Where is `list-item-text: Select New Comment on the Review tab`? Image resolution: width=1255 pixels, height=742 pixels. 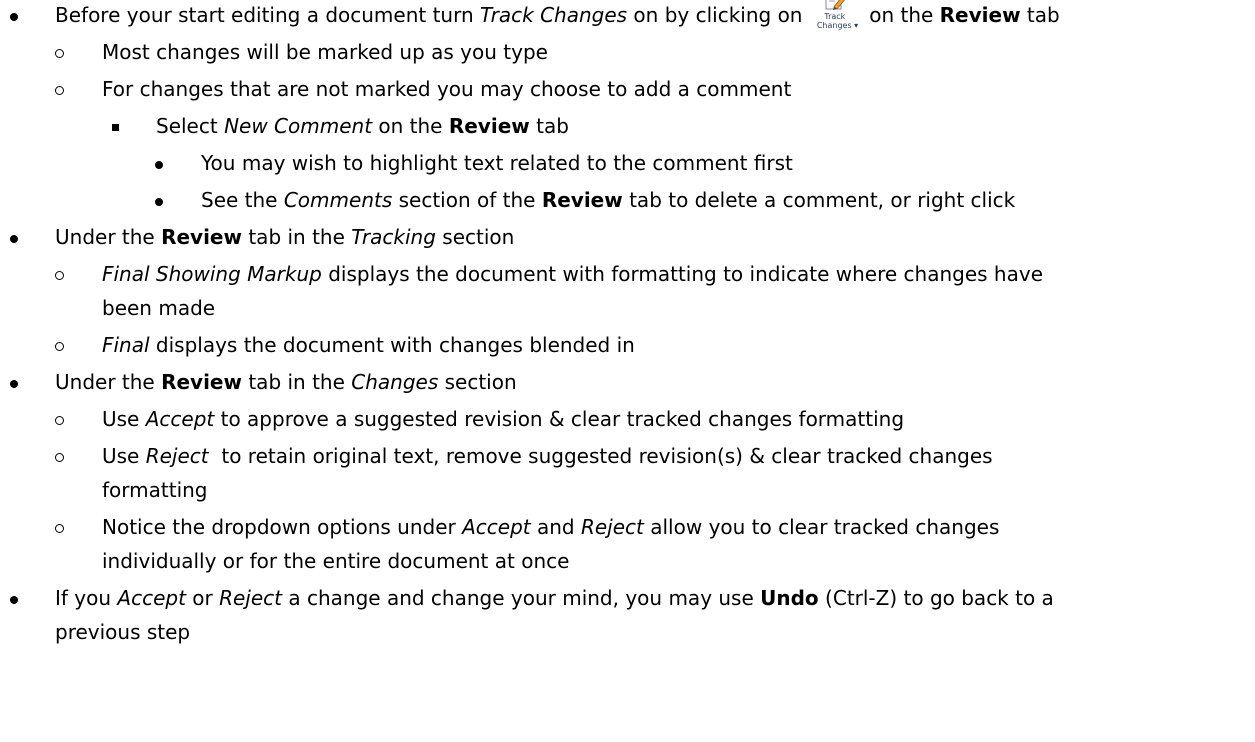 list-item-text: Select New Comment on the Review tab is located at coordinates (362, 126).